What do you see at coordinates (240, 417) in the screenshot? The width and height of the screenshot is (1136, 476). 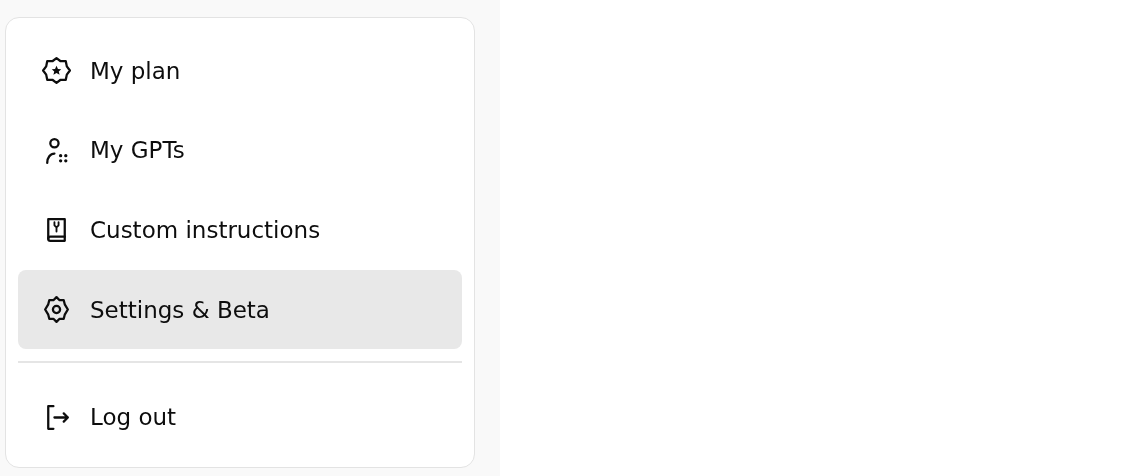 I see `menu-item: Log out` at bounding box center [240, 417].